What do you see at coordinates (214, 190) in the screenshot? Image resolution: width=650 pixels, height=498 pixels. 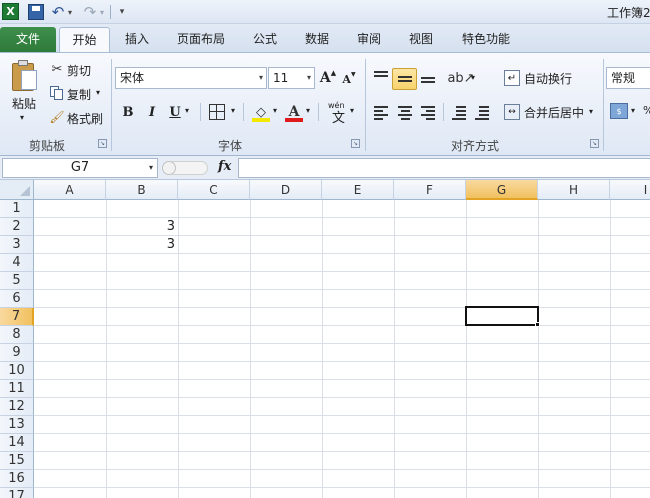 I see `column-header-c: C` at bounding box center [214, 190].